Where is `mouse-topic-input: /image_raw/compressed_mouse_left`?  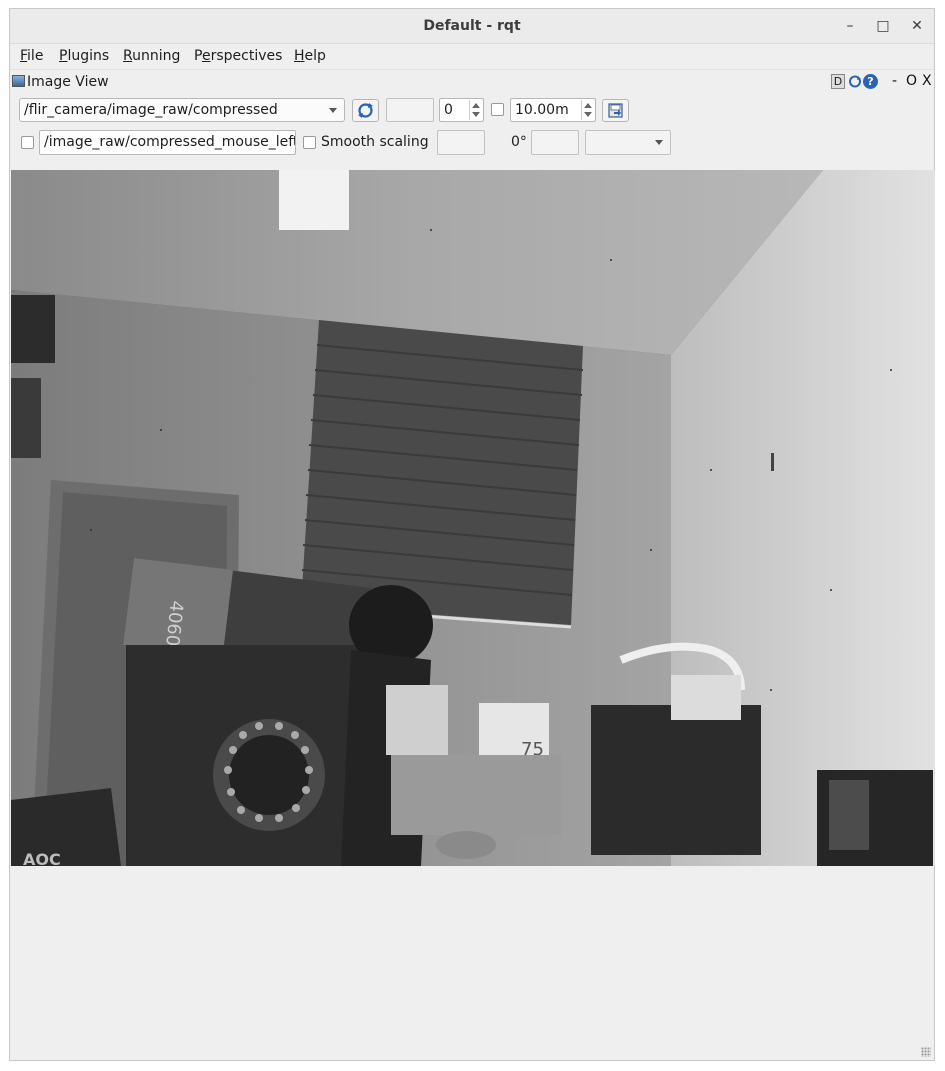
mouse-topic-input: /image_raw/compressed_mouse_left is located at coordinates (167, 142).